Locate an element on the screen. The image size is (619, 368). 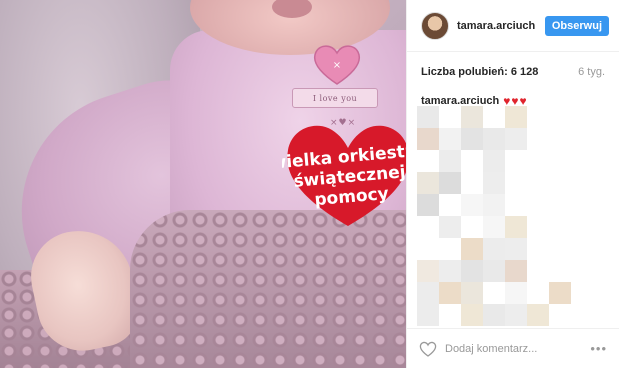
comment-bar: Dodaj komentarz... ••• is located at coordinates (513, 348).